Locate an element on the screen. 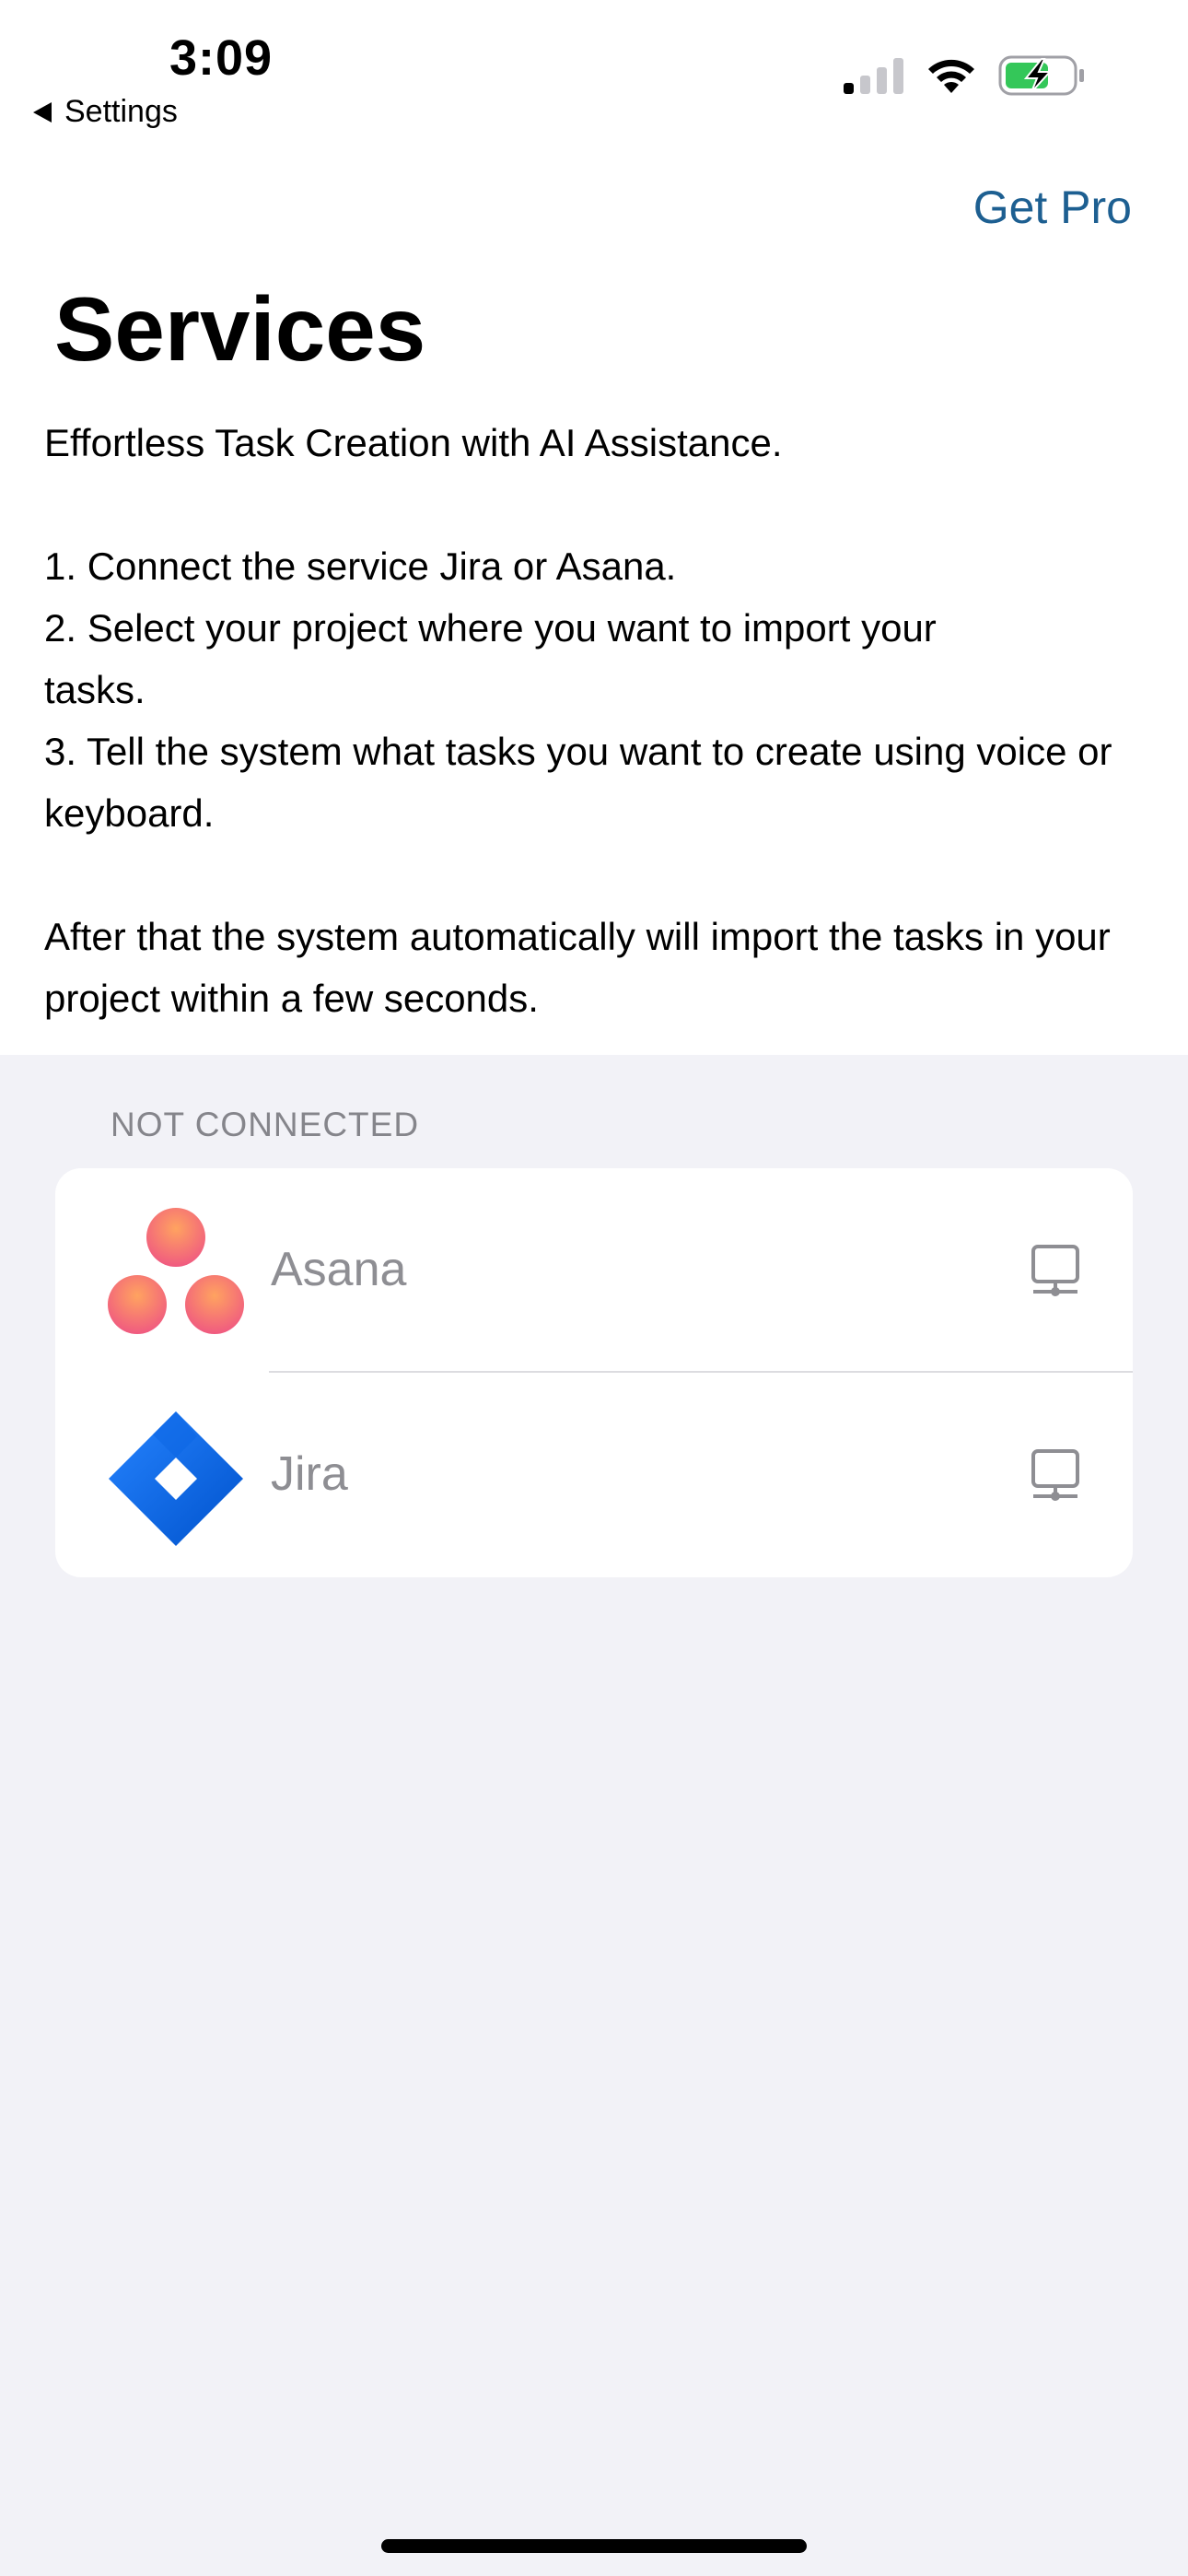 The width and height of the screenshot is (1188, 2576). status-time: 3:09 is located at coordinates (221, 58).